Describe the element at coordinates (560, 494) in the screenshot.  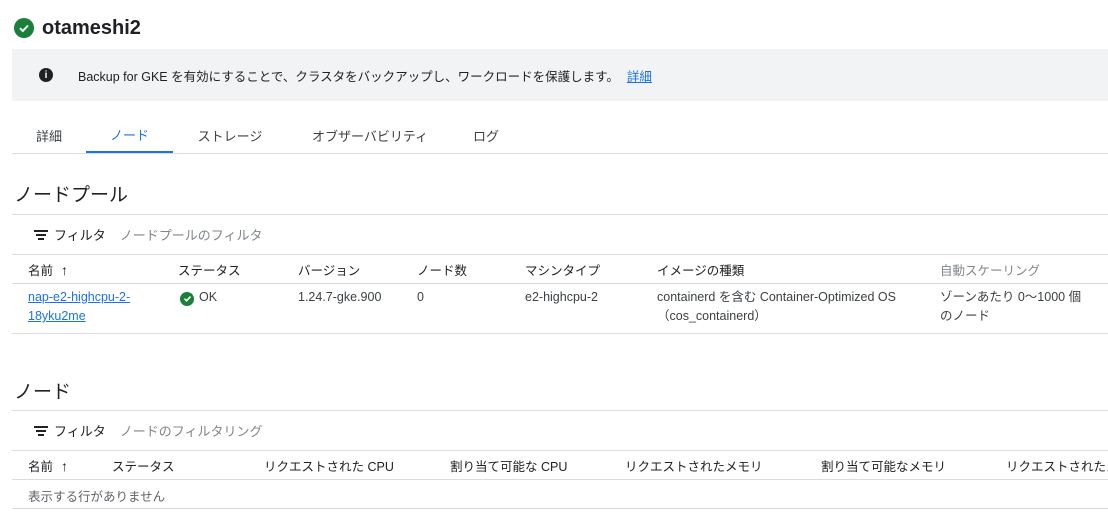
I see `table-row: 表示する行がありません` at that location.